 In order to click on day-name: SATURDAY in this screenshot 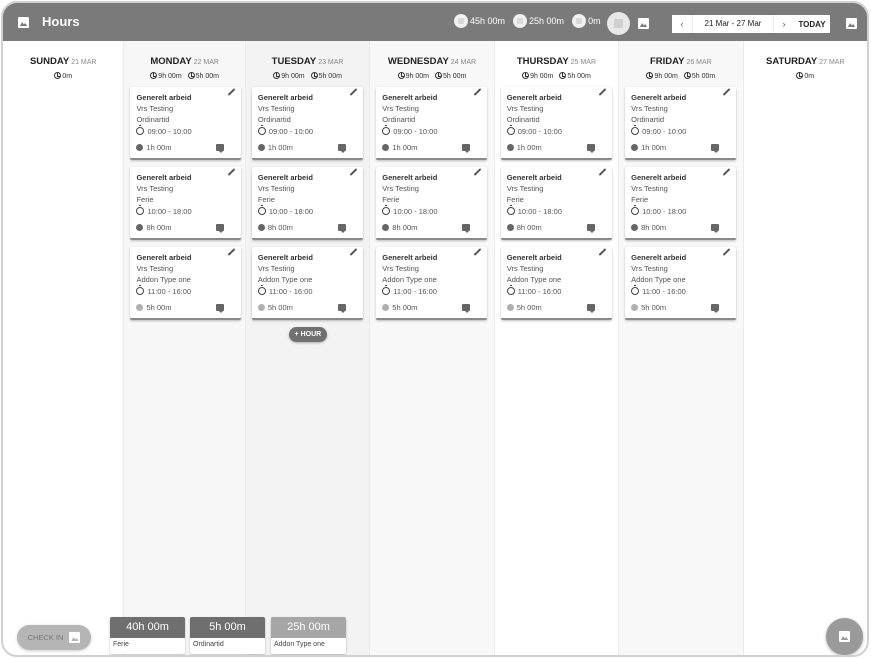, I will do `click(792, 61)`.